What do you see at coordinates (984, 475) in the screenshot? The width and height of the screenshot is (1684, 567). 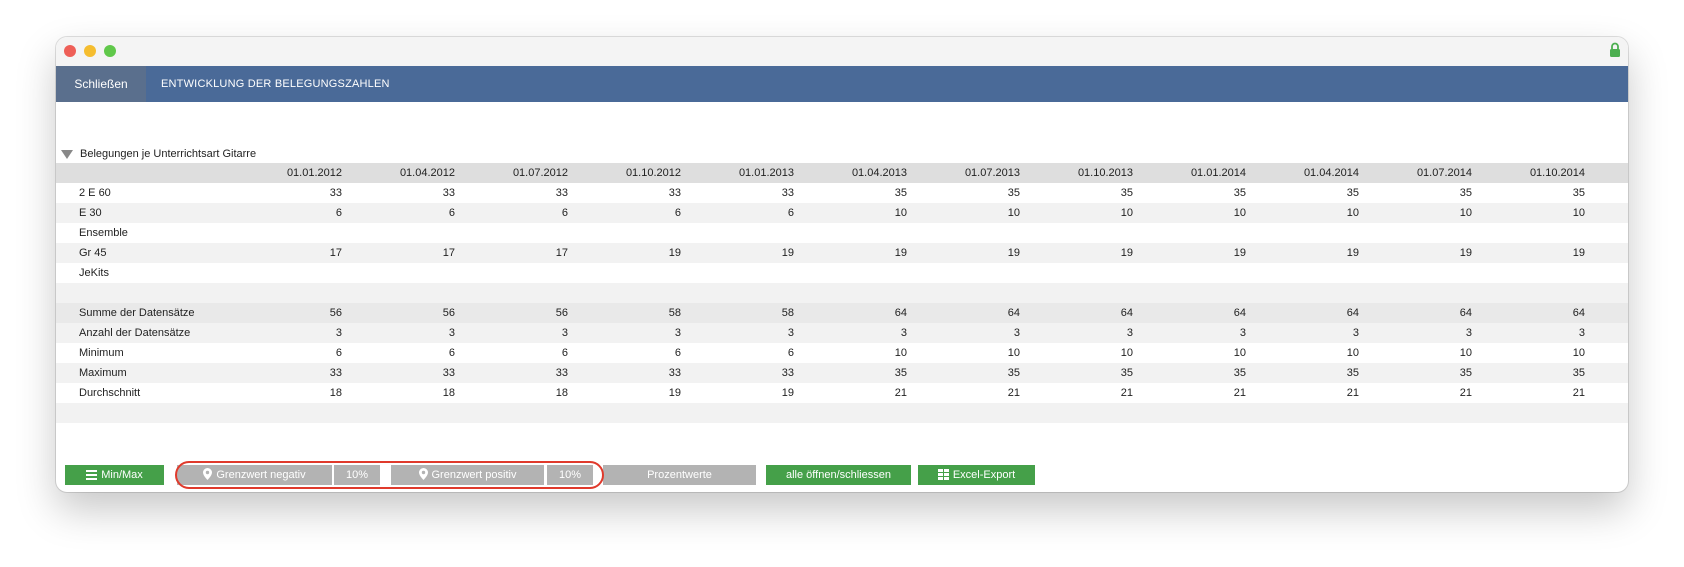 I see `excel-export-label: Excel-Export` at bounding box center [984, 475].